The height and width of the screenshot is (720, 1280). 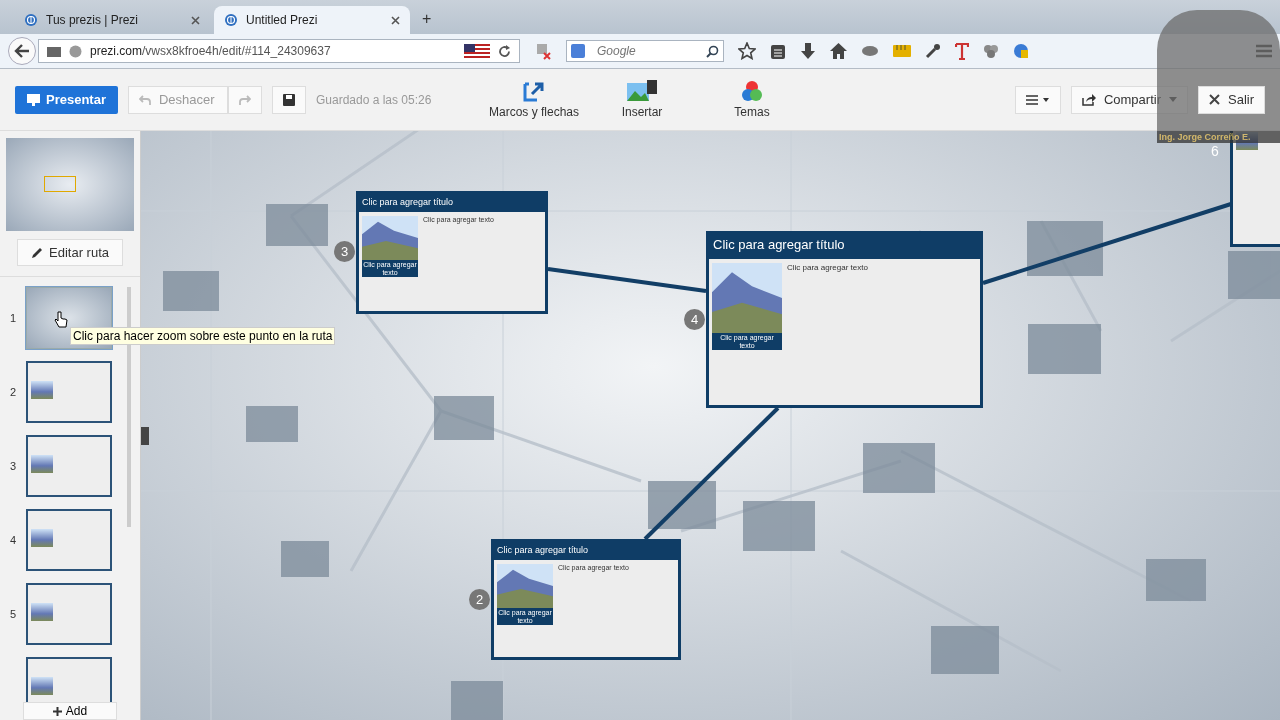 What do you see at coordinates (245, 99) in the screenshot?
I see `redo-icon` at bounding box center [245, 99].